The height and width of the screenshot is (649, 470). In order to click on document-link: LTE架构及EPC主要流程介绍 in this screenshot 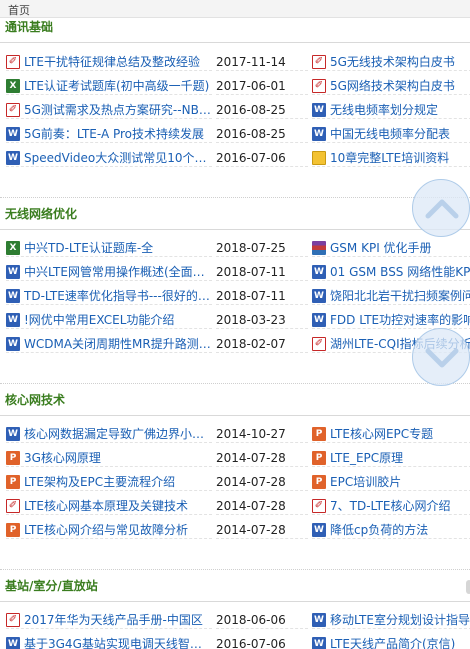, I will do `click(109, 482)`.